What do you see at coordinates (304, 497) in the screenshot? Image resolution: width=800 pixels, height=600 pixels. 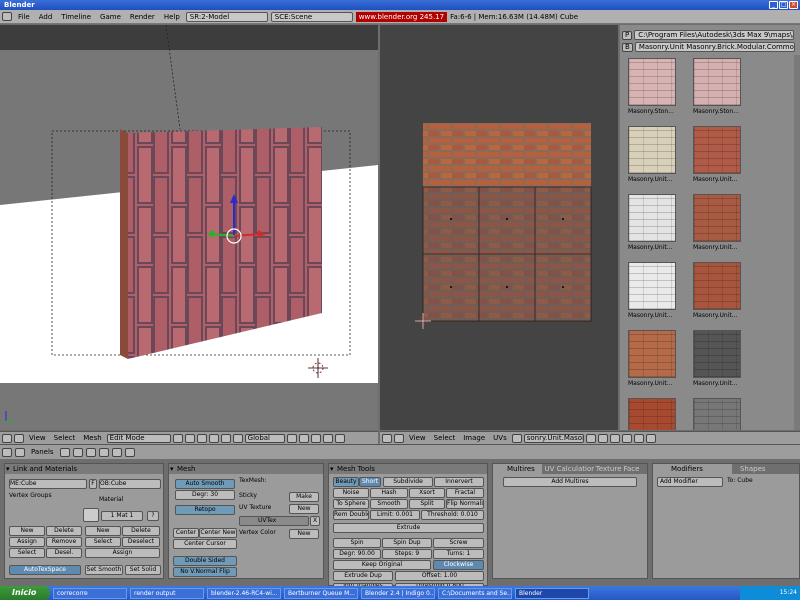 I see `sticky-make-button: Make` at bounding box center [304, 497].